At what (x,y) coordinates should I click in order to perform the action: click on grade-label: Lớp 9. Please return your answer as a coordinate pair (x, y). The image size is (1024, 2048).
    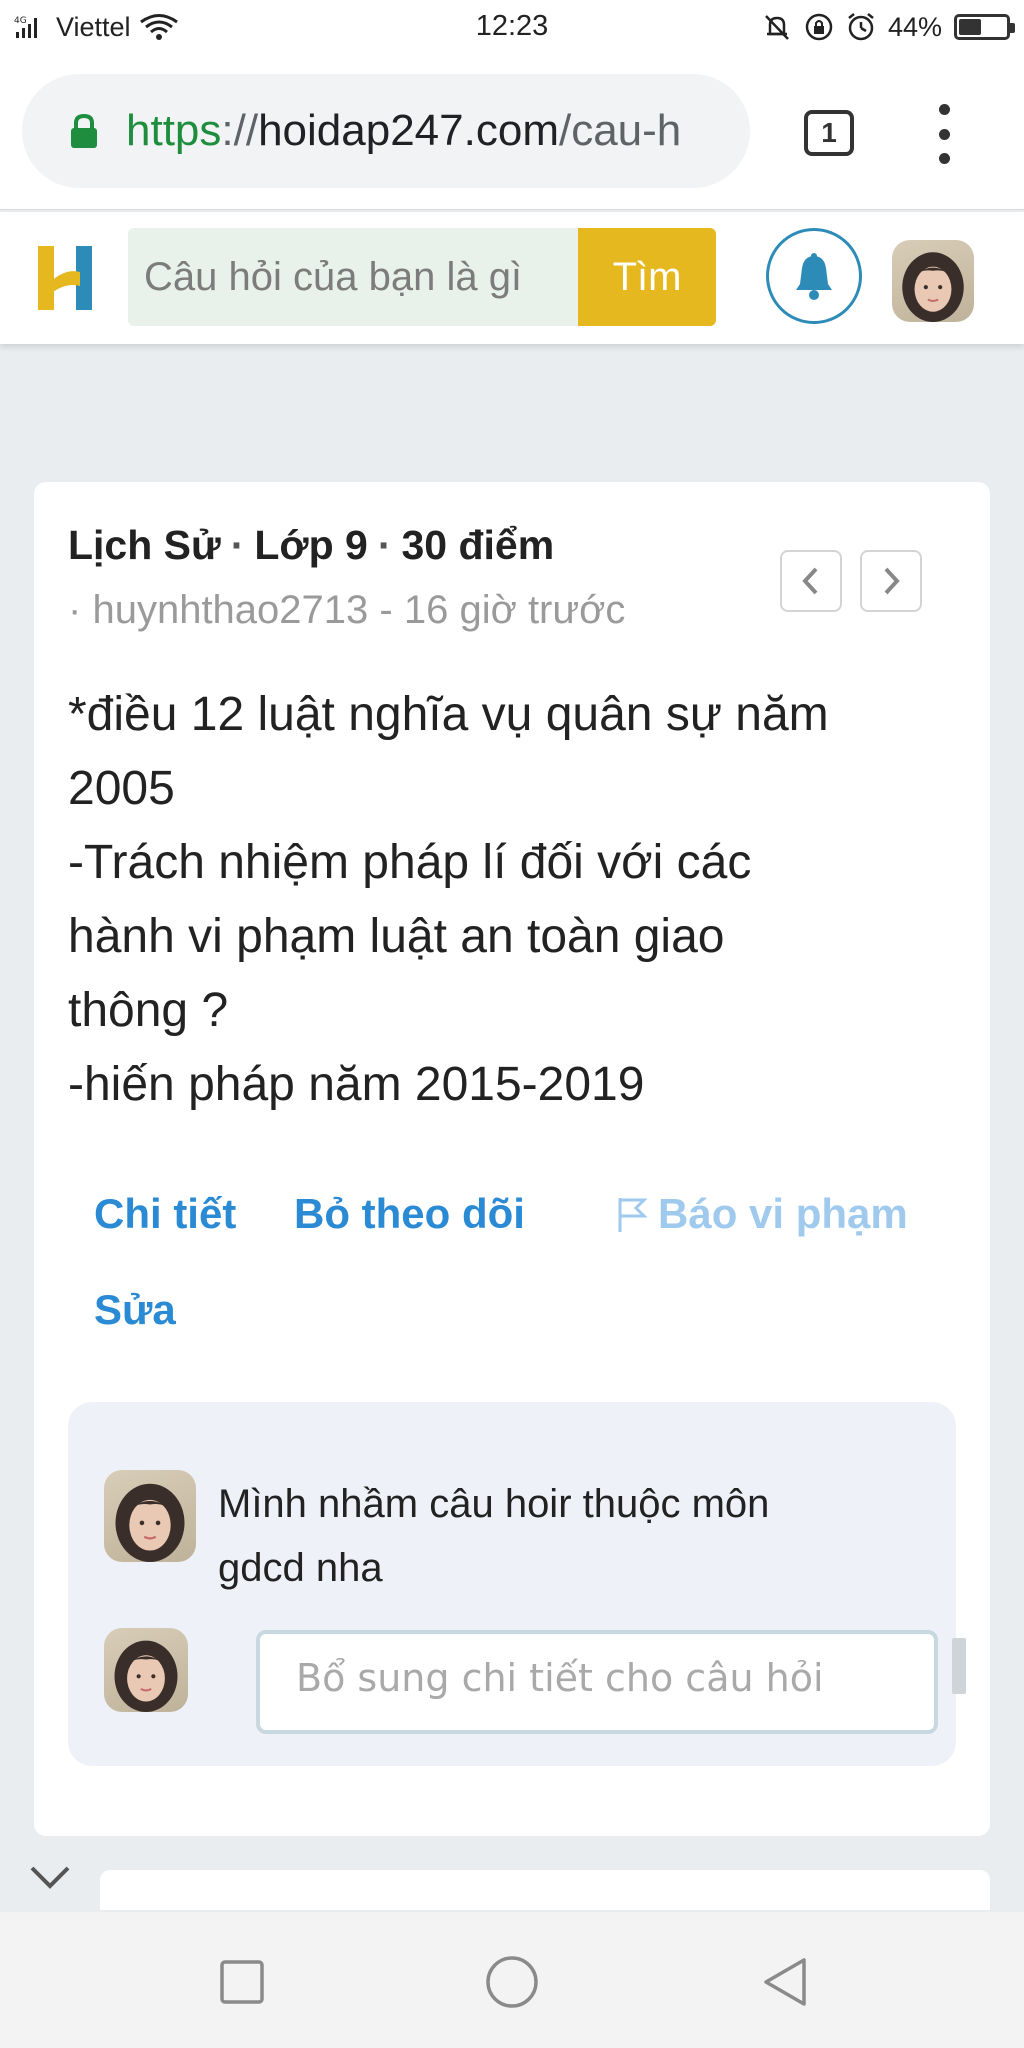
    Looking at the image, I should click on (310, 545).